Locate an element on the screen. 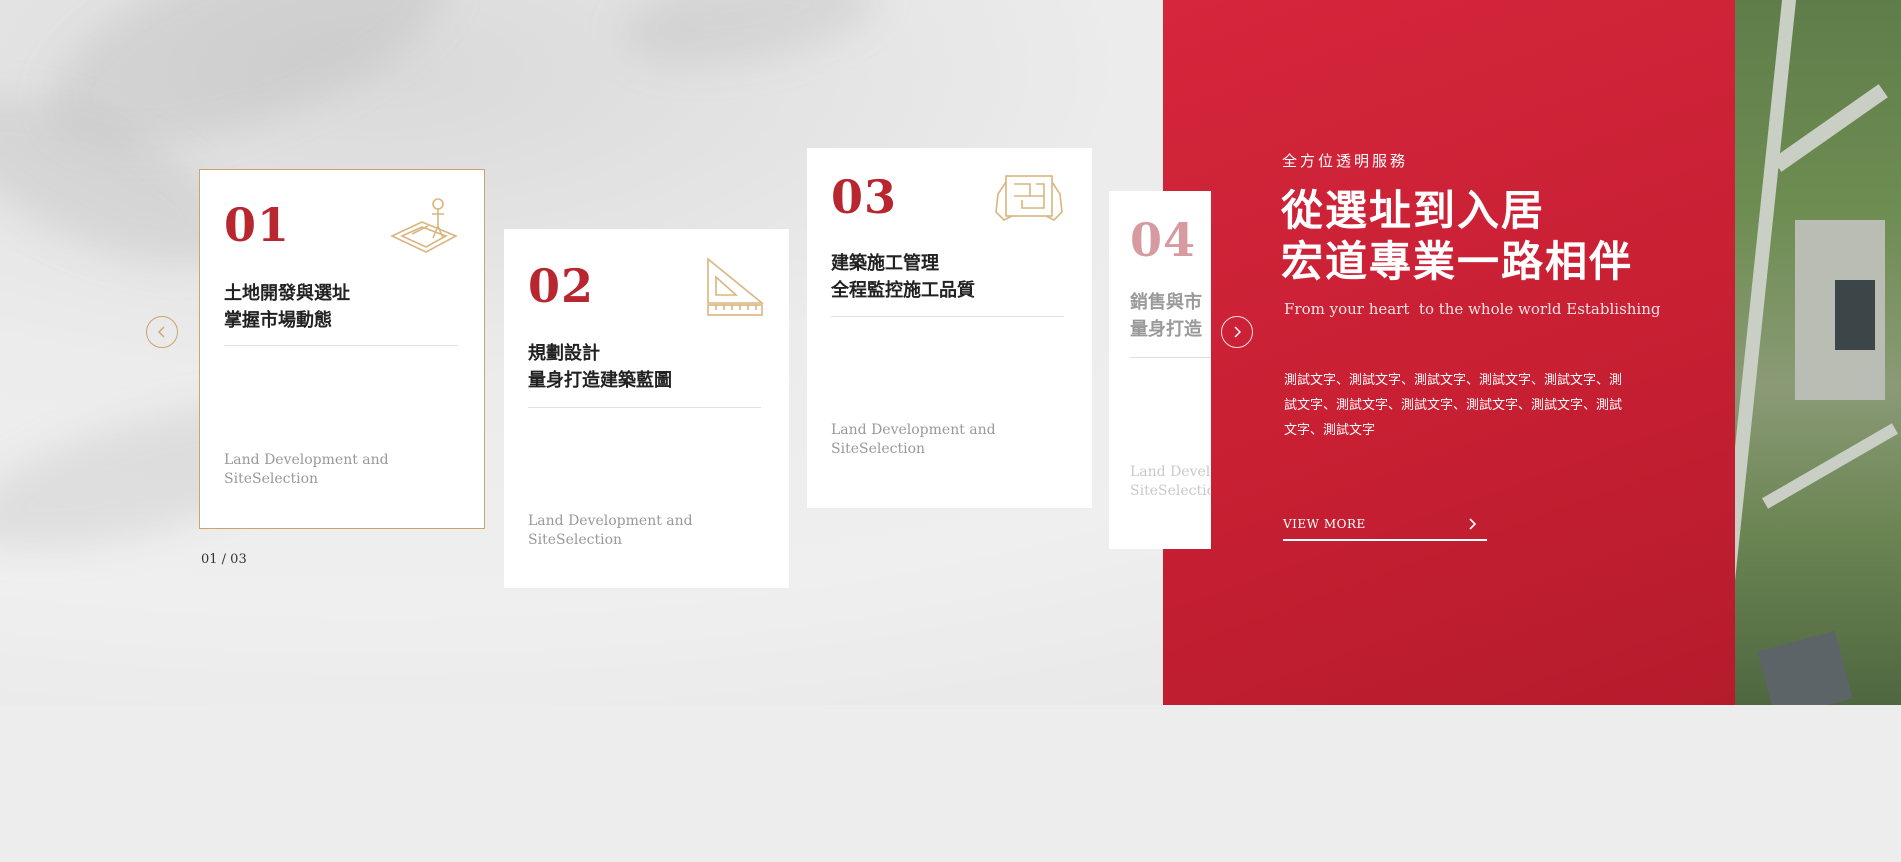 This screenshot has height=862, width=1901. aerial-photo is located at coordinates (1818, 352).